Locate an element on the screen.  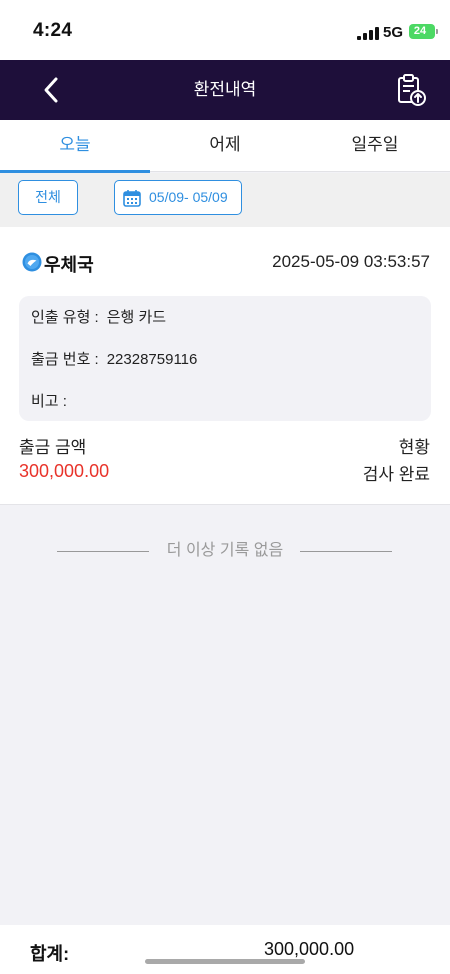
remark-label: 비고 : is located at coordinates (49, 401).